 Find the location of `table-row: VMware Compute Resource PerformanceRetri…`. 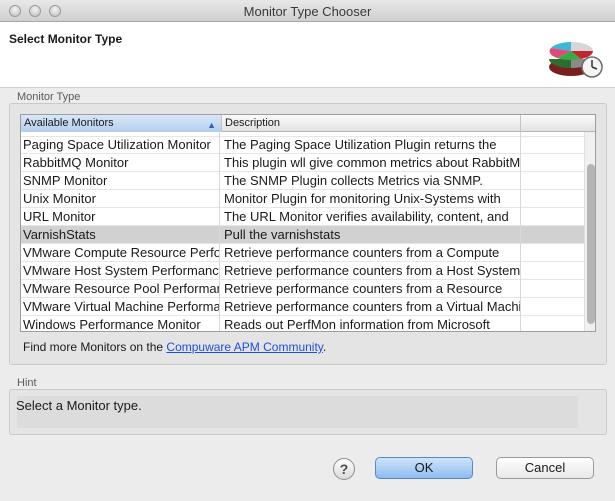

table-row: VMware Compute Resource PerformanceRetri… is located at coordinates (302, 253).